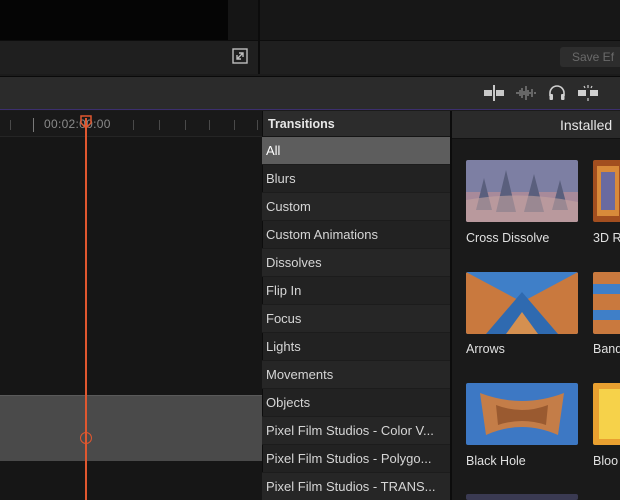  I want to click on category-item-custom: Custom, so click(356, 207).